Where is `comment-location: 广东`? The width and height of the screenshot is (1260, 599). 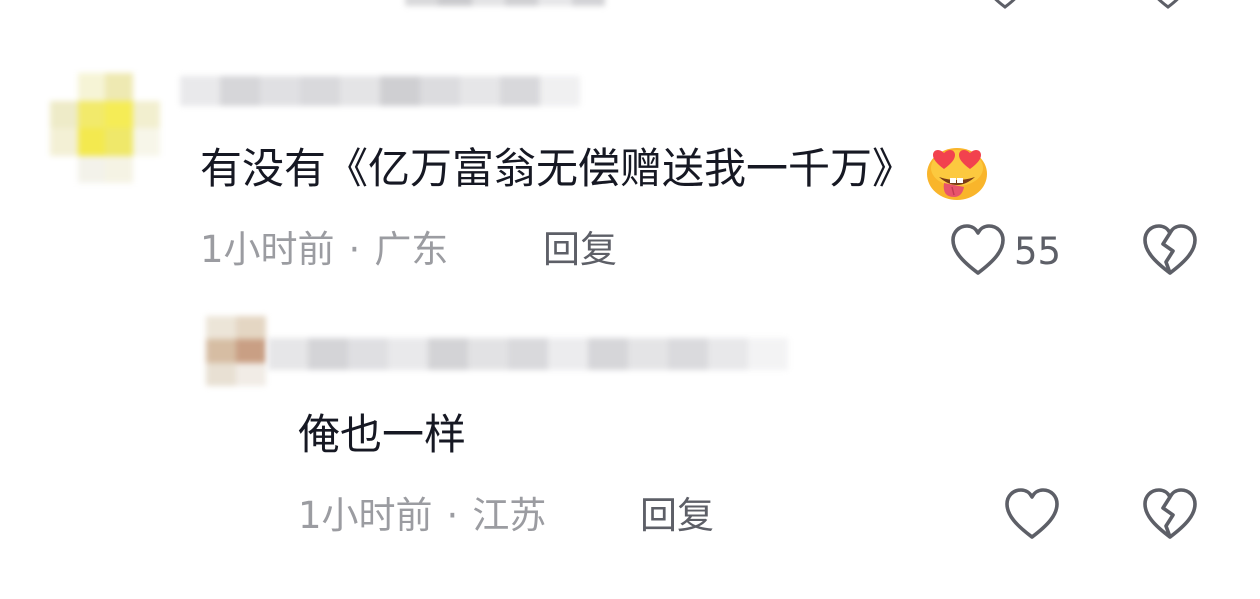
comment-location: 广东 is located at coordinates (411, 249).